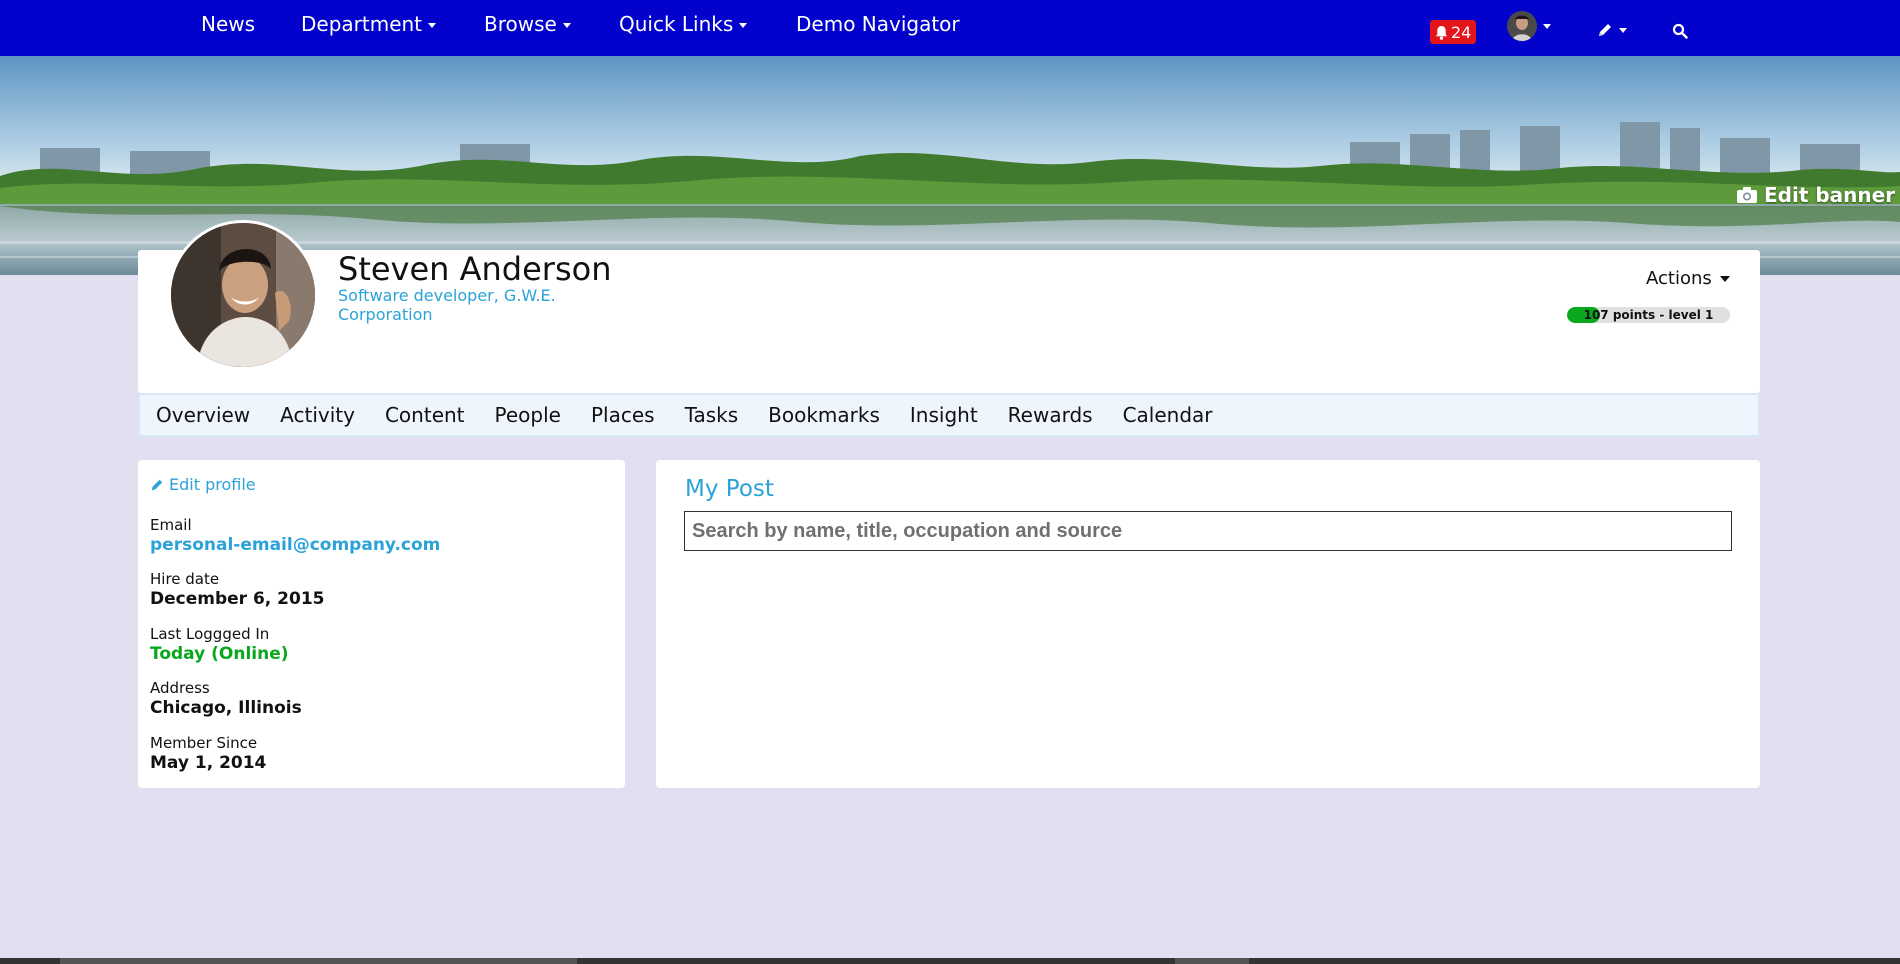 The width and height of the screenshot is (1900, 964). I want to click on email-field: Email personal-email@company.com, so click(295, 535).